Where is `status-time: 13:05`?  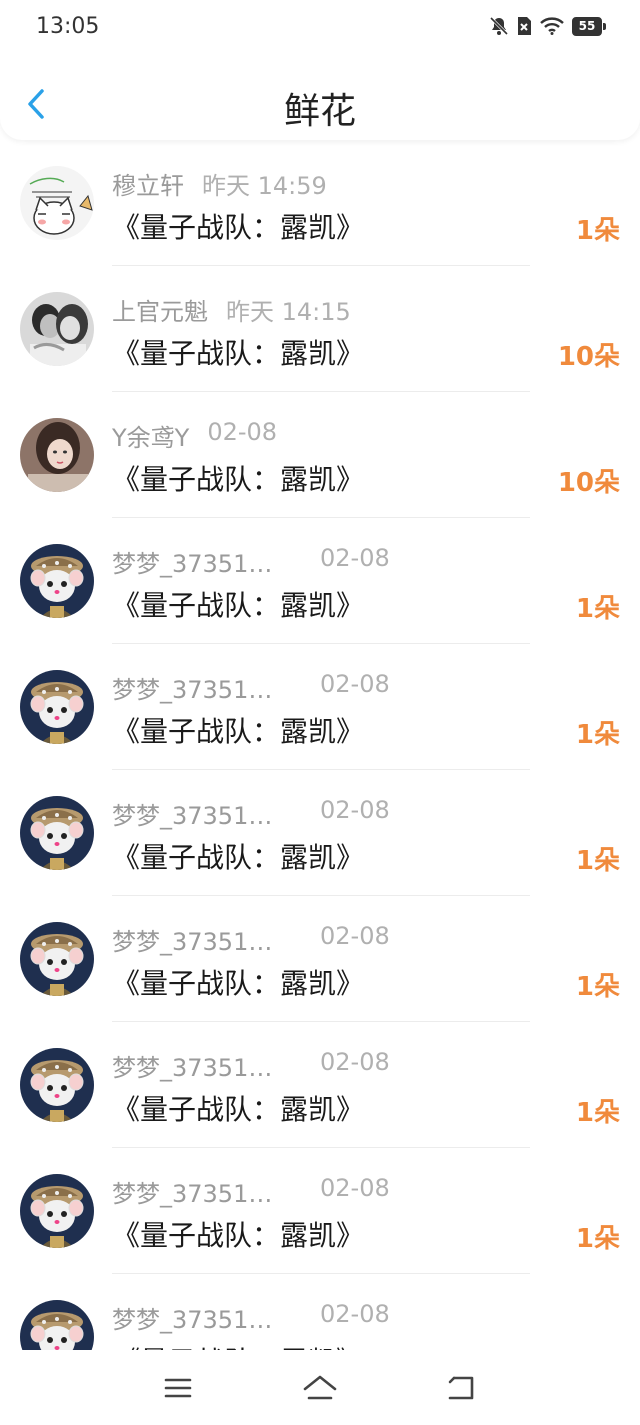 status-time: 13:05 is located at coordinates (68, 26).